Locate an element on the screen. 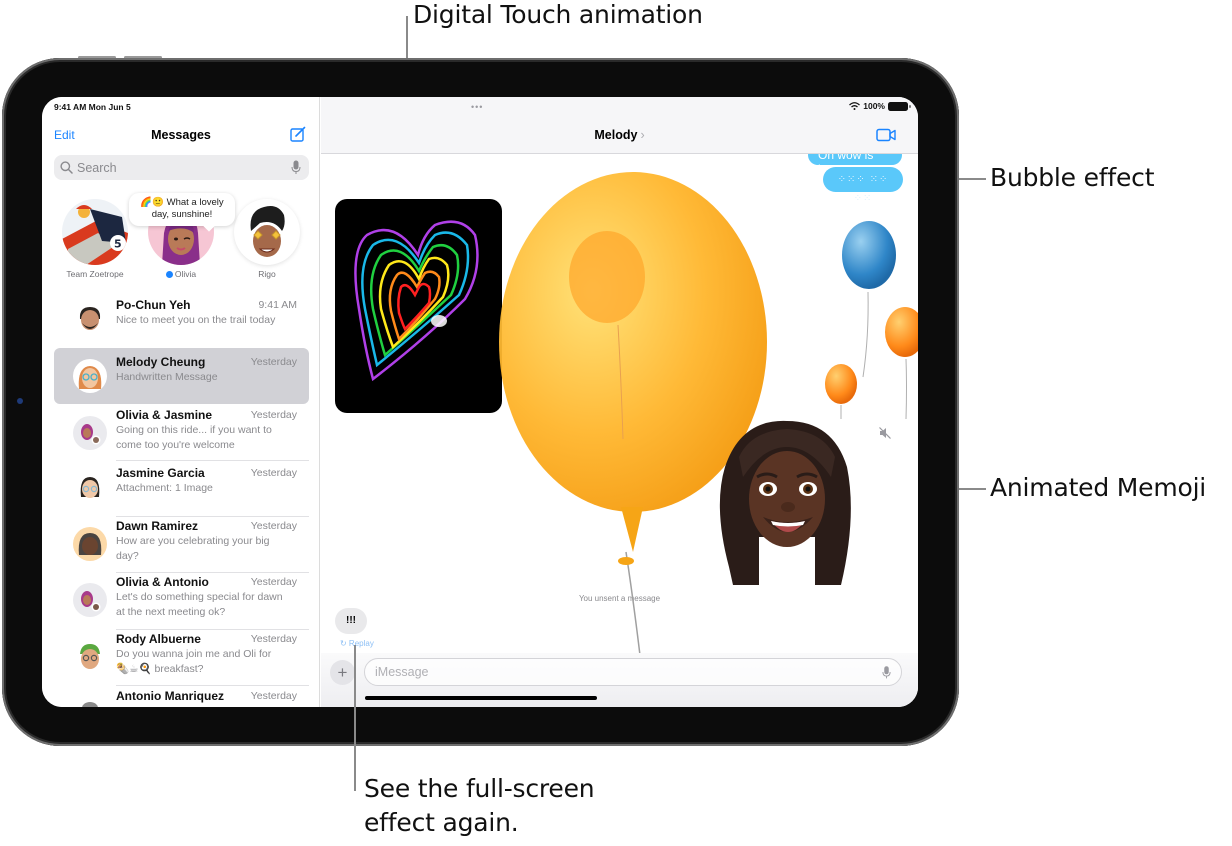 Image resolution: width=1232 pixels, height=846 pixels. facetime-video-icon is located at coordinates (886, 135).